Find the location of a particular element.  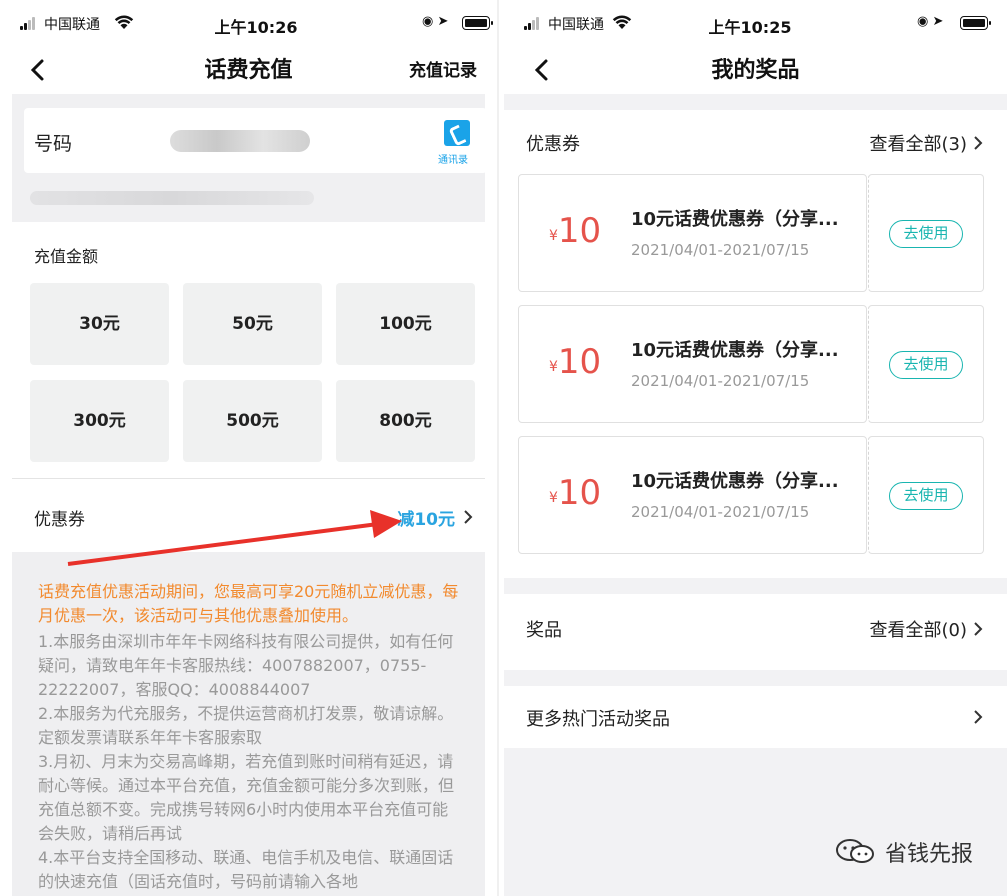

contacts-icon is located at coordinates (457, 133).